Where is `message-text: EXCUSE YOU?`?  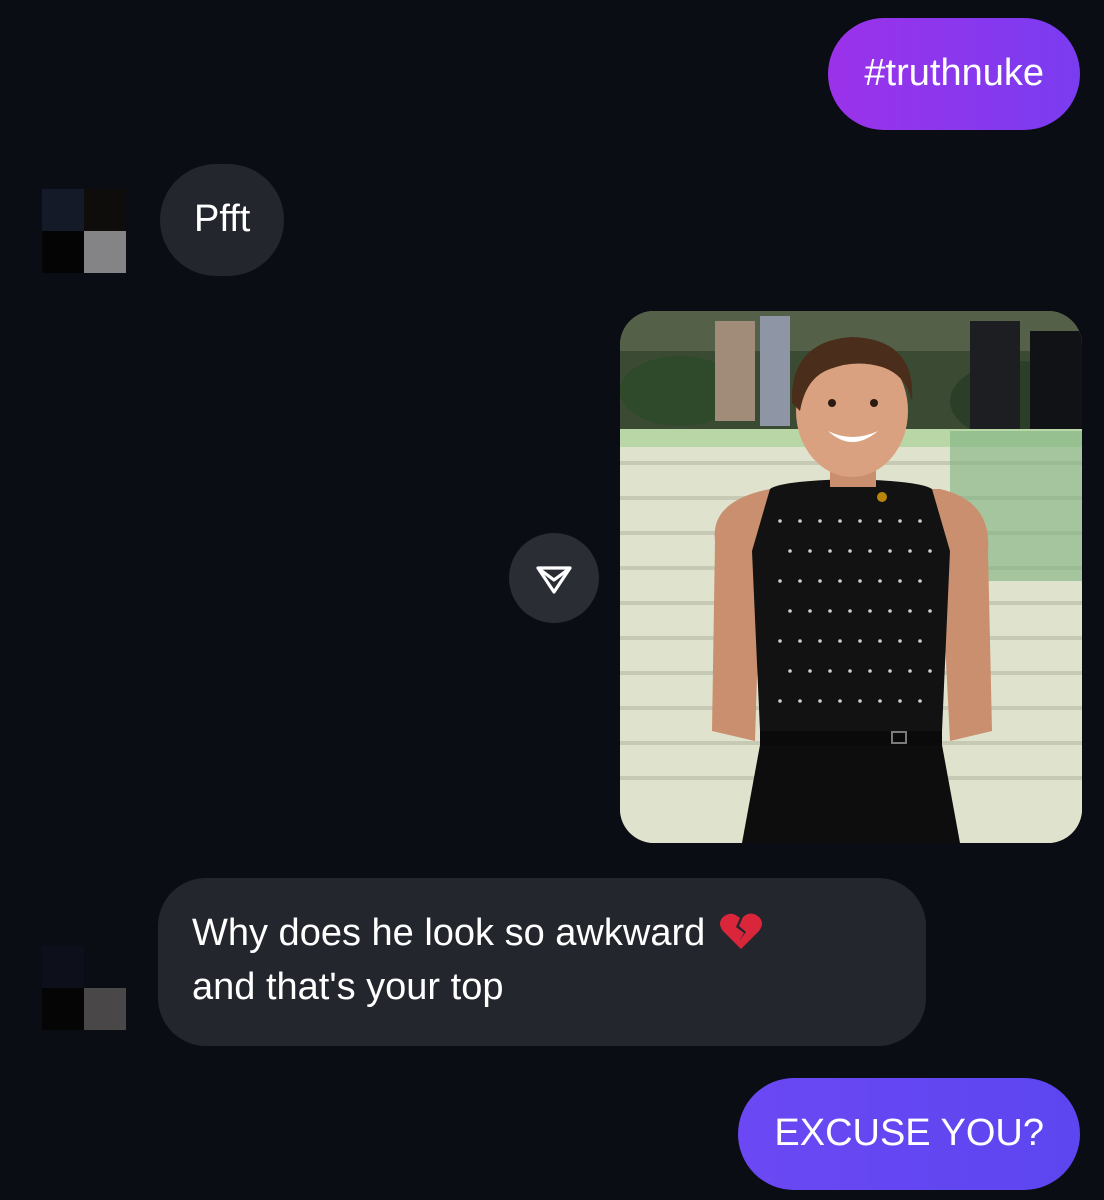 message-text: EXCUSE YOU? is located at coordinates (909, 1133).